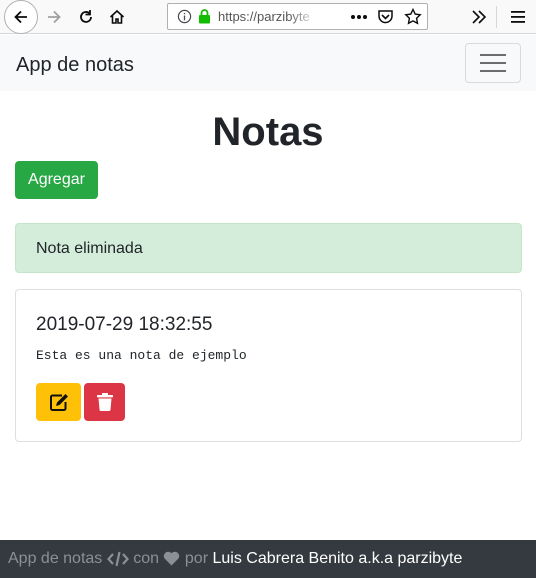 This screenshot has width=536, height=578. I want to click on toolbar-divider, so click(496, 17).